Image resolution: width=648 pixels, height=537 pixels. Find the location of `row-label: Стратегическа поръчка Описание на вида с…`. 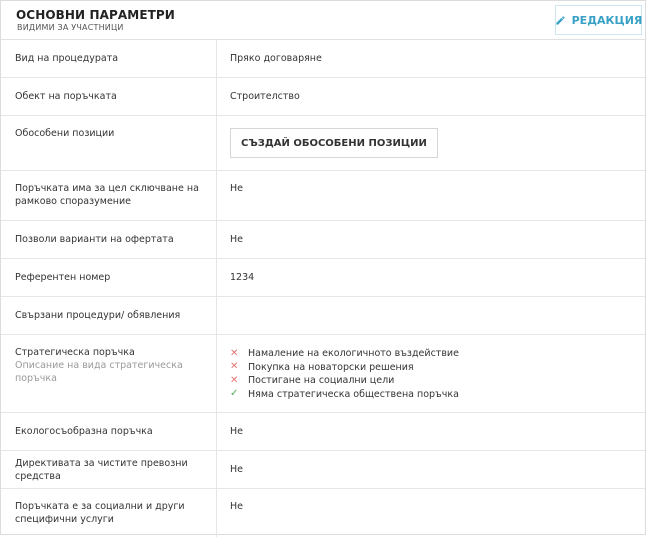

row-label: Стратегическа поръчка Описание на вида с… is located at coordinates (109, 373).